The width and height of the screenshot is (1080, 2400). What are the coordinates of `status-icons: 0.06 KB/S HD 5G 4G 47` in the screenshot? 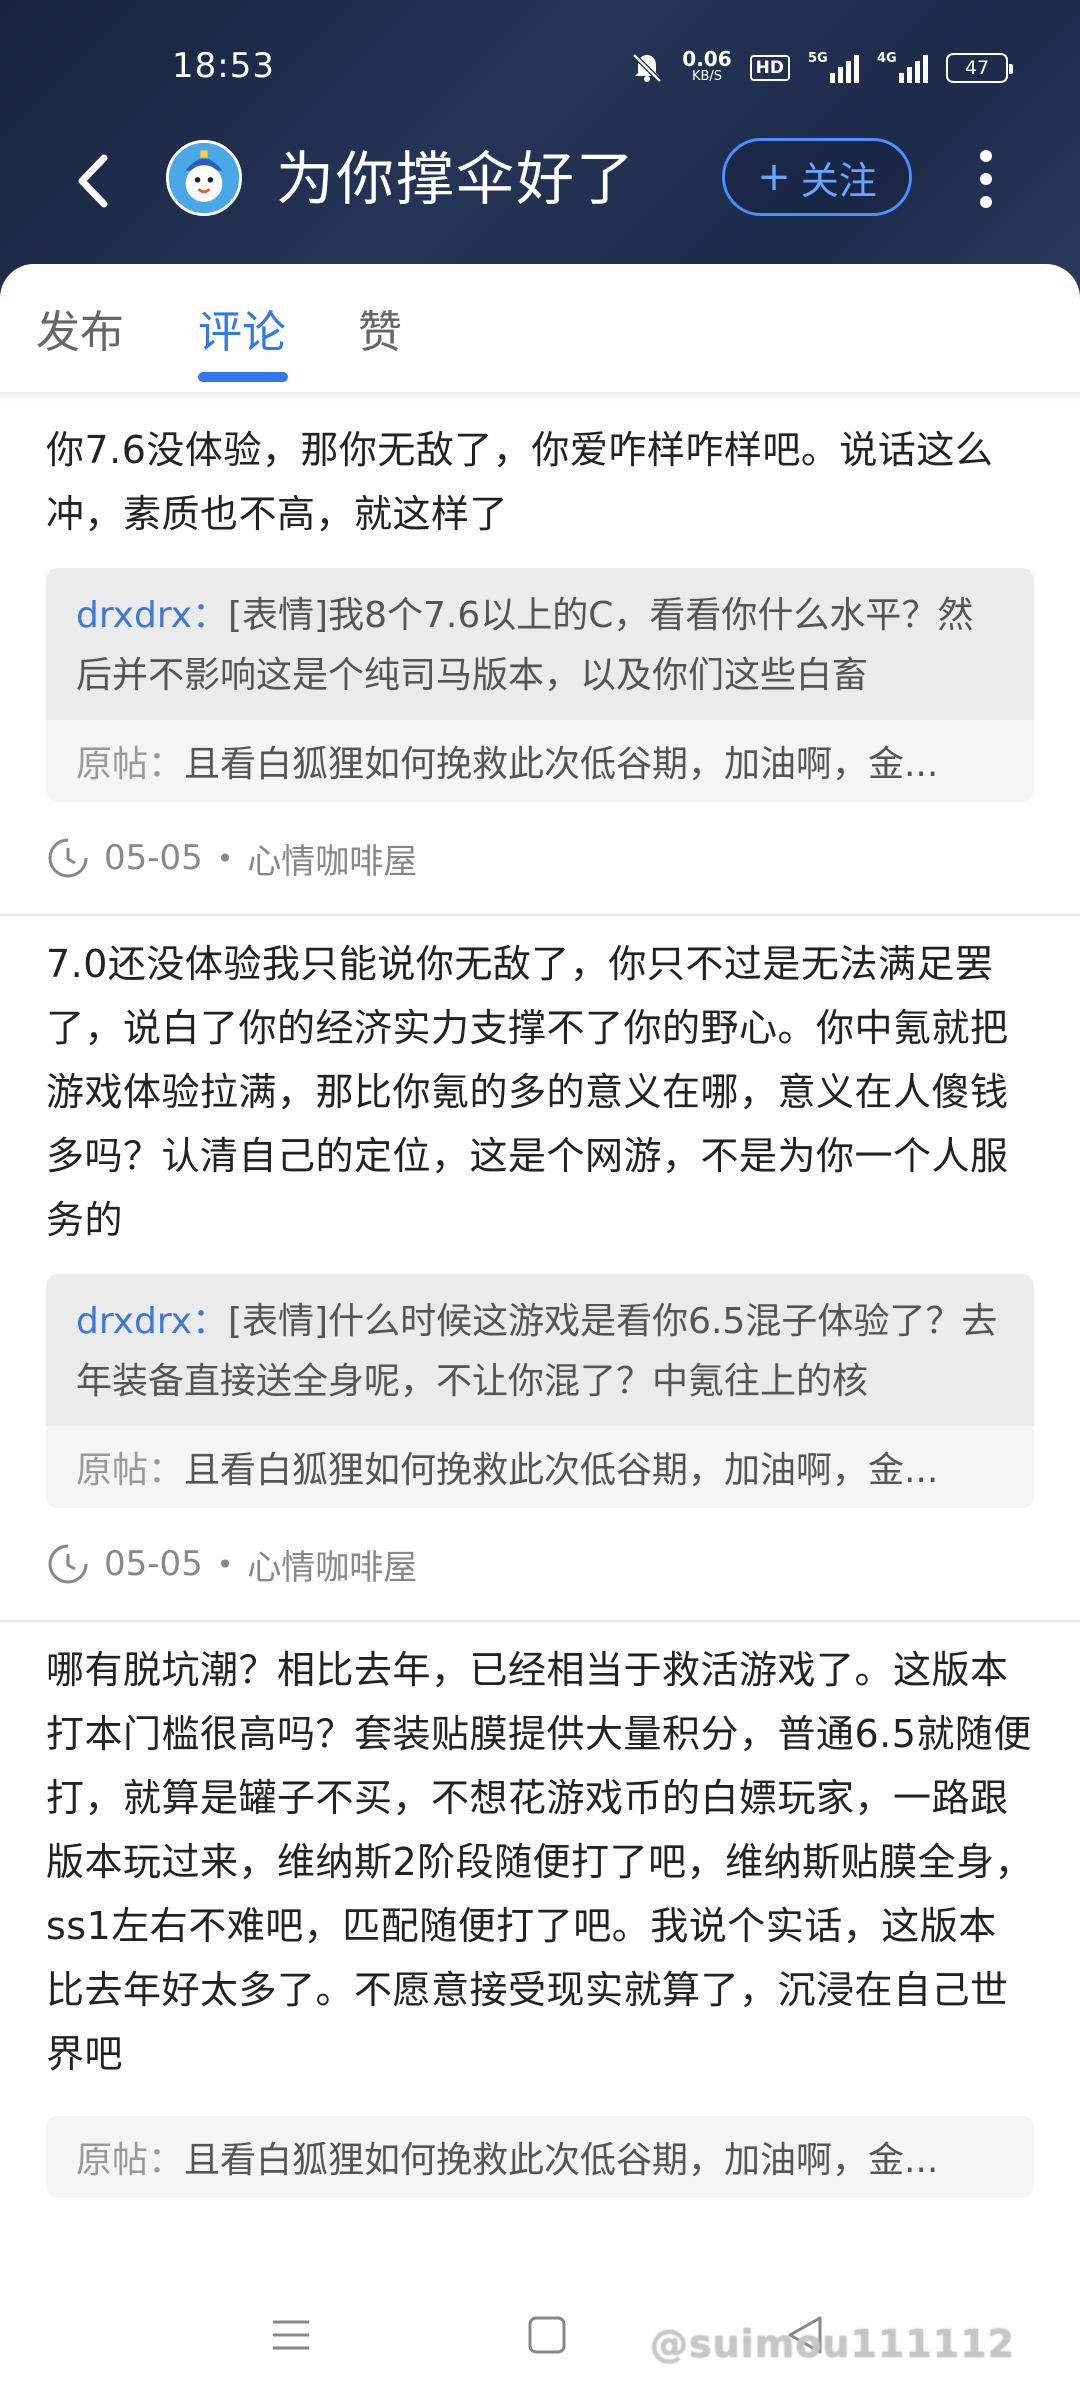 It's located at (821, 66).